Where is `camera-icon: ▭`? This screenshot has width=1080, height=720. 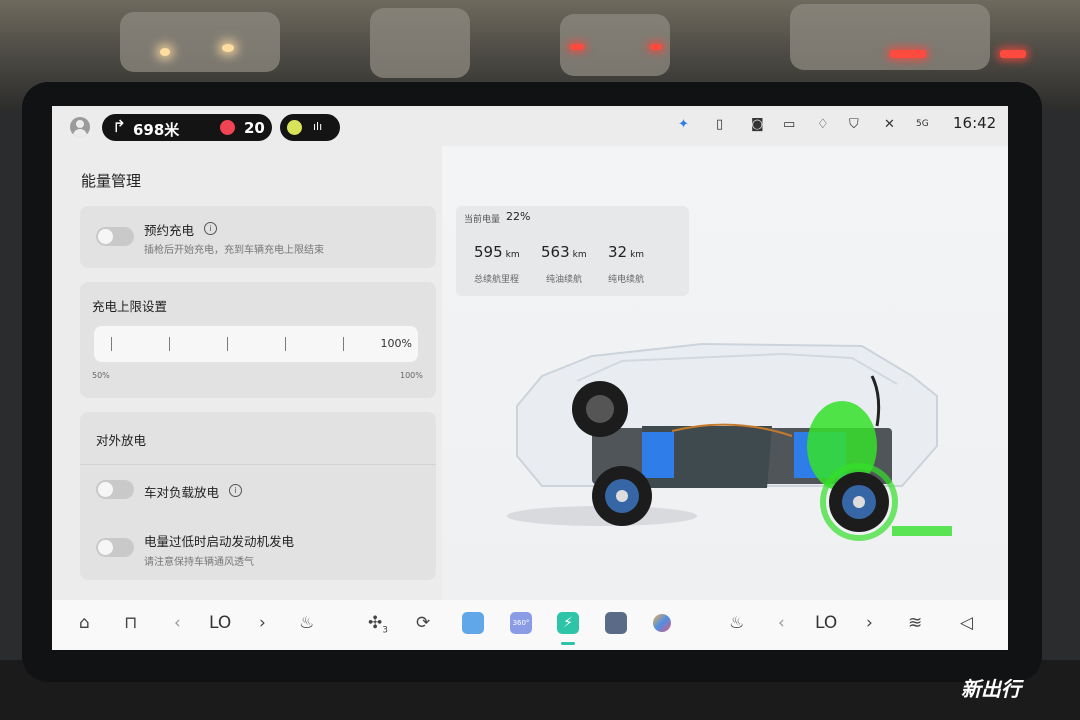 camera-icon: ▭ is located at coordinates (789, 124).